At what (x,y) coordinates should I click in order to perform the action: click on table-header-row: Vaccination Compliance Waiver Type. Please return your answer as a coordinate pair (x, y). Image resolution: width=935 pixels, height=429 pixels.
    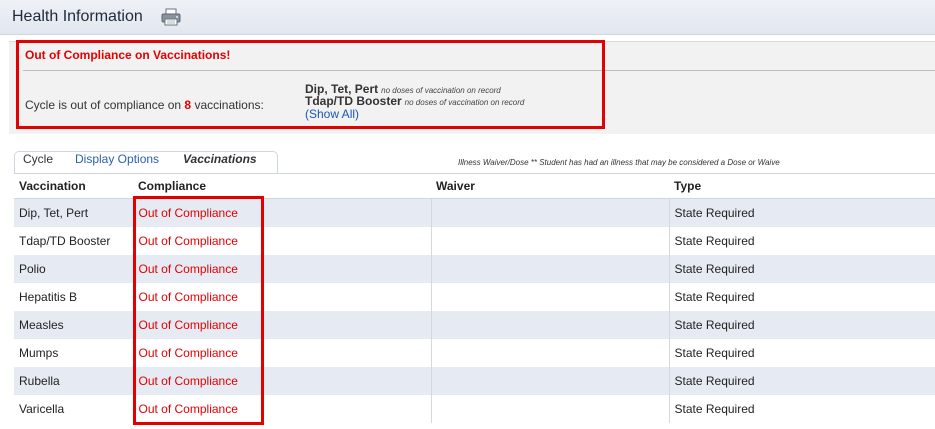
    Looking at the image, I should click on (474, 186).